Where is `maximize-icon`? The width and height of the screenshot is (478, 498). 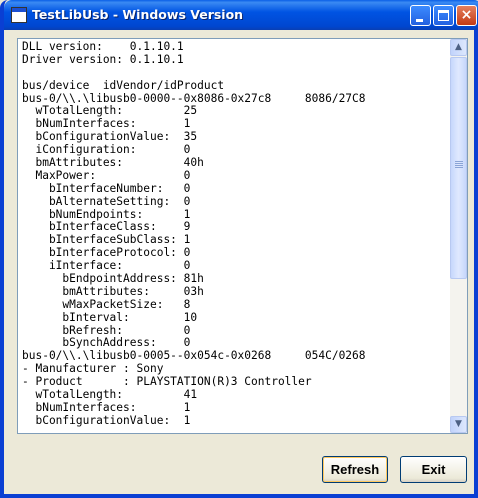 maximize-icon is located at coordinates (443, 15).